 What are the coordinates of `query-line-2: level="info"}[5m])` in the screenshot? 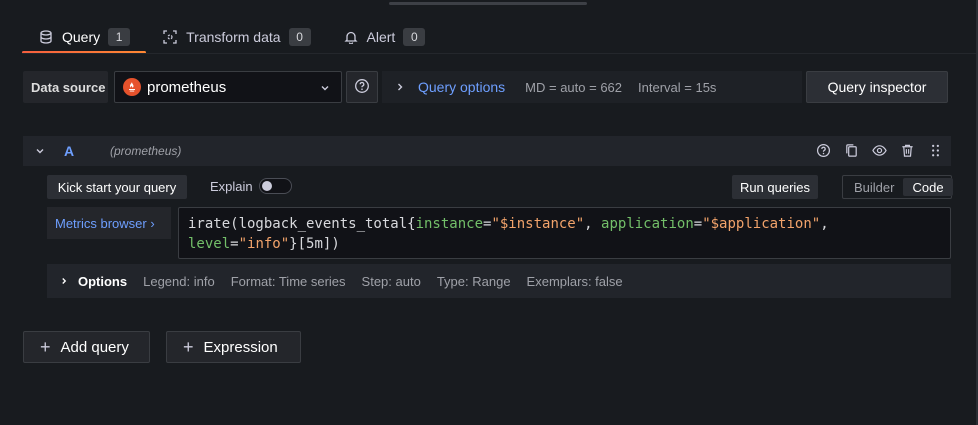 It's located at (564, 244).